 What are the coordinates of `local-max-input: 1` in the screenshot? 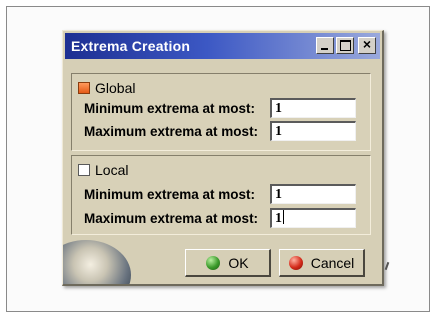 It's located at (313, 218).